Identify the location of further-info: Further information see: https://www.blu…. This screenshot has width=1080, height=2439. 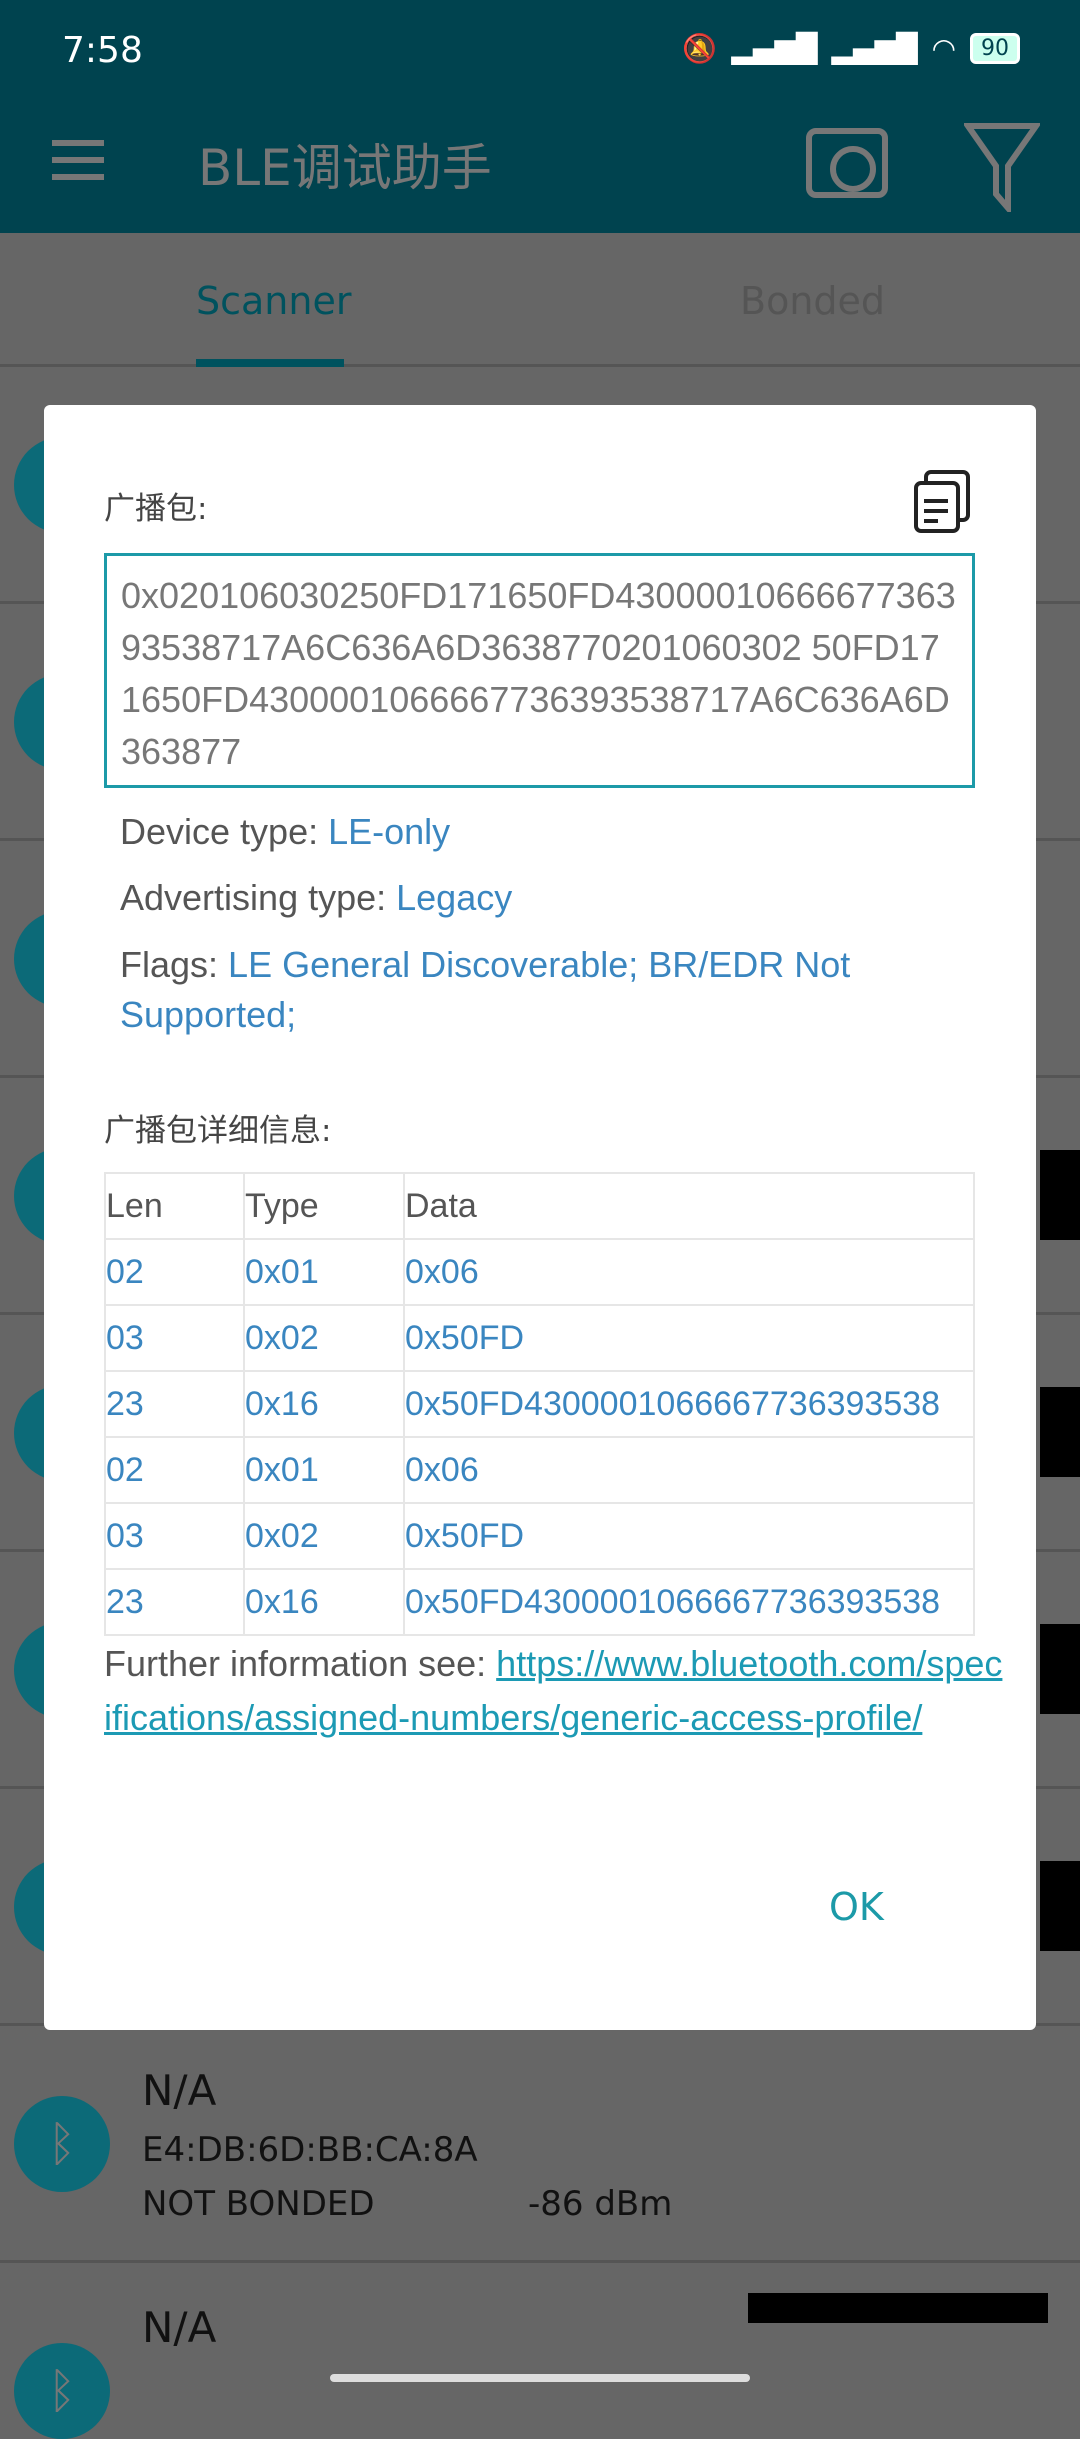
(553, 1690).